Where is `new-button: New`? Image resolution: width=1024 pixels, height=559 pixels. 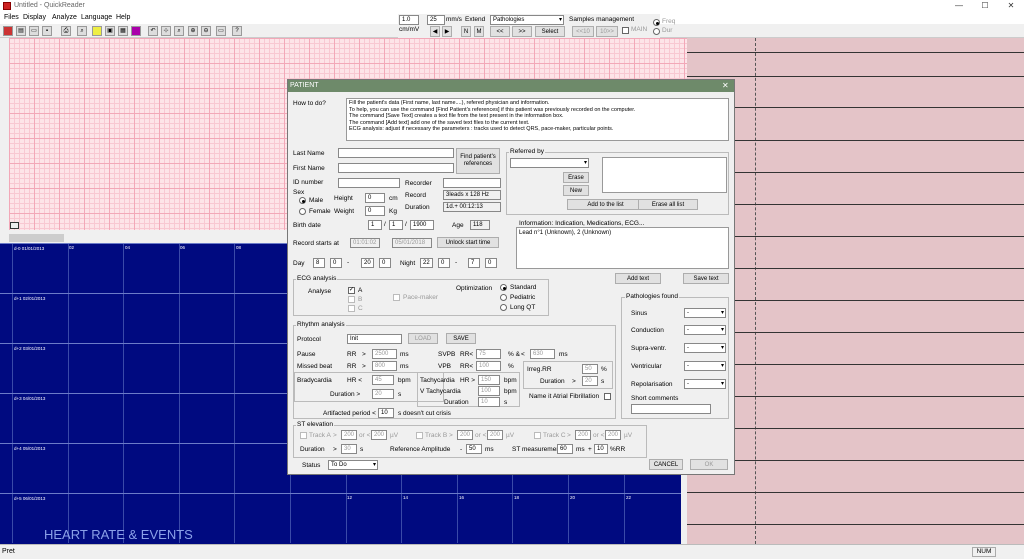
new-button: New is located at coordinates (576, 190).